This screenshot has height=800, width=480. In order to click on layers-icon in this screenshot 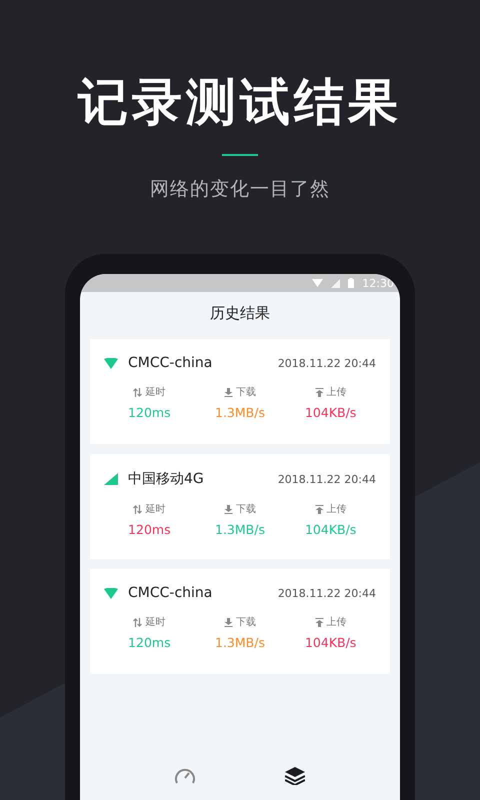, I will do `click(295, 776)`.